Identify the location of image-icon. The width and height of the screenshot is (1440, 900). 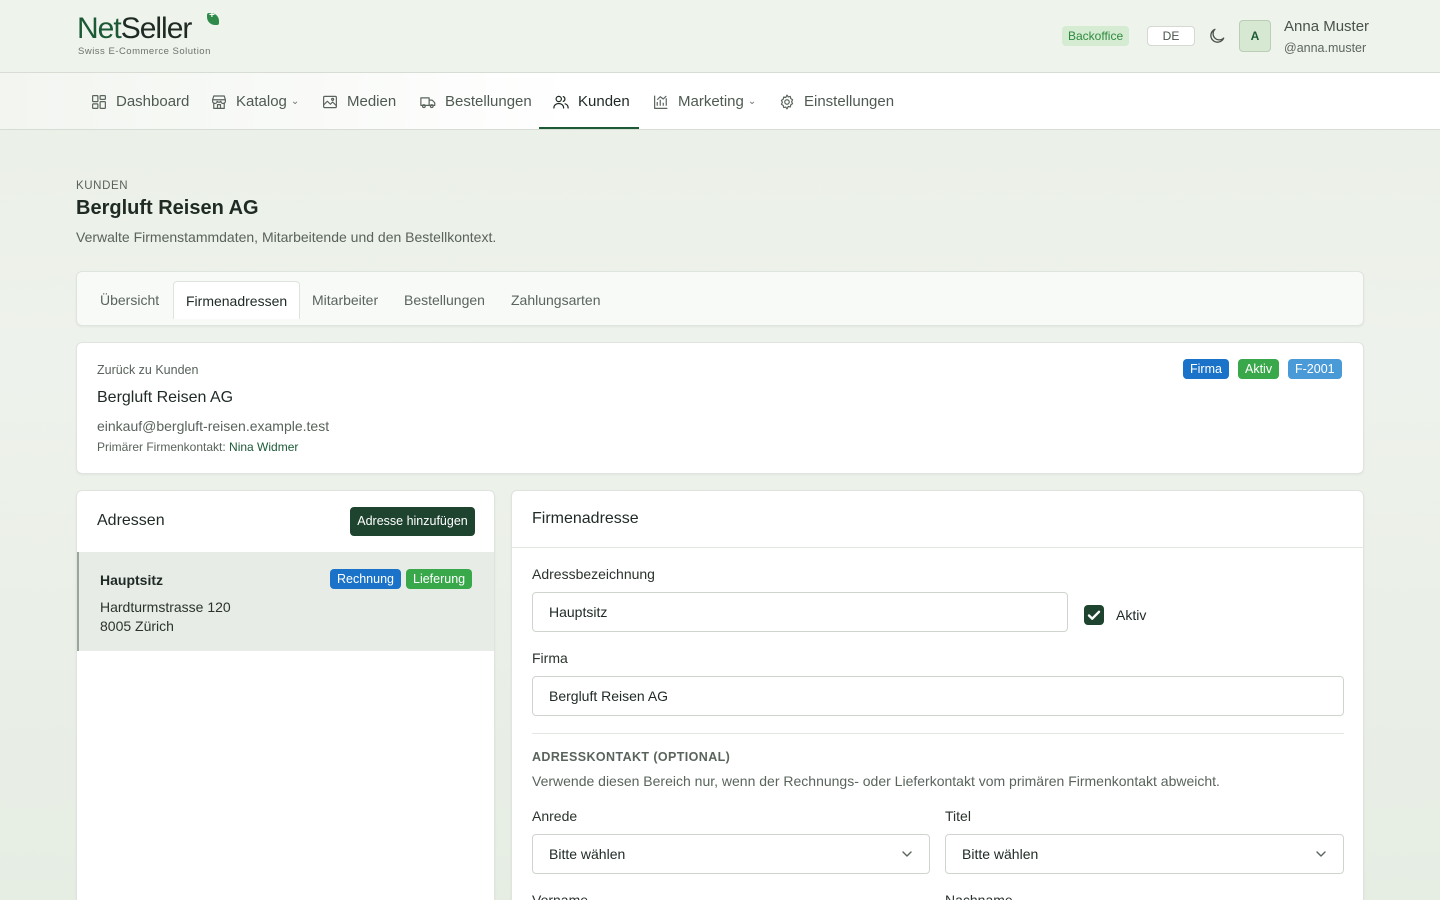
(330, 101).